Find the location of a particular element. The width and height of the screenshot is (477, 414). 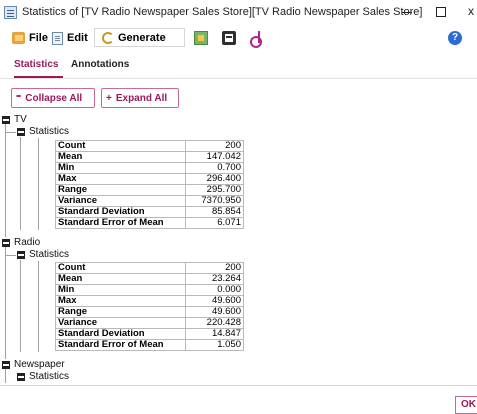

expand-all-label: Expand All is located at coordinates (141, 98).